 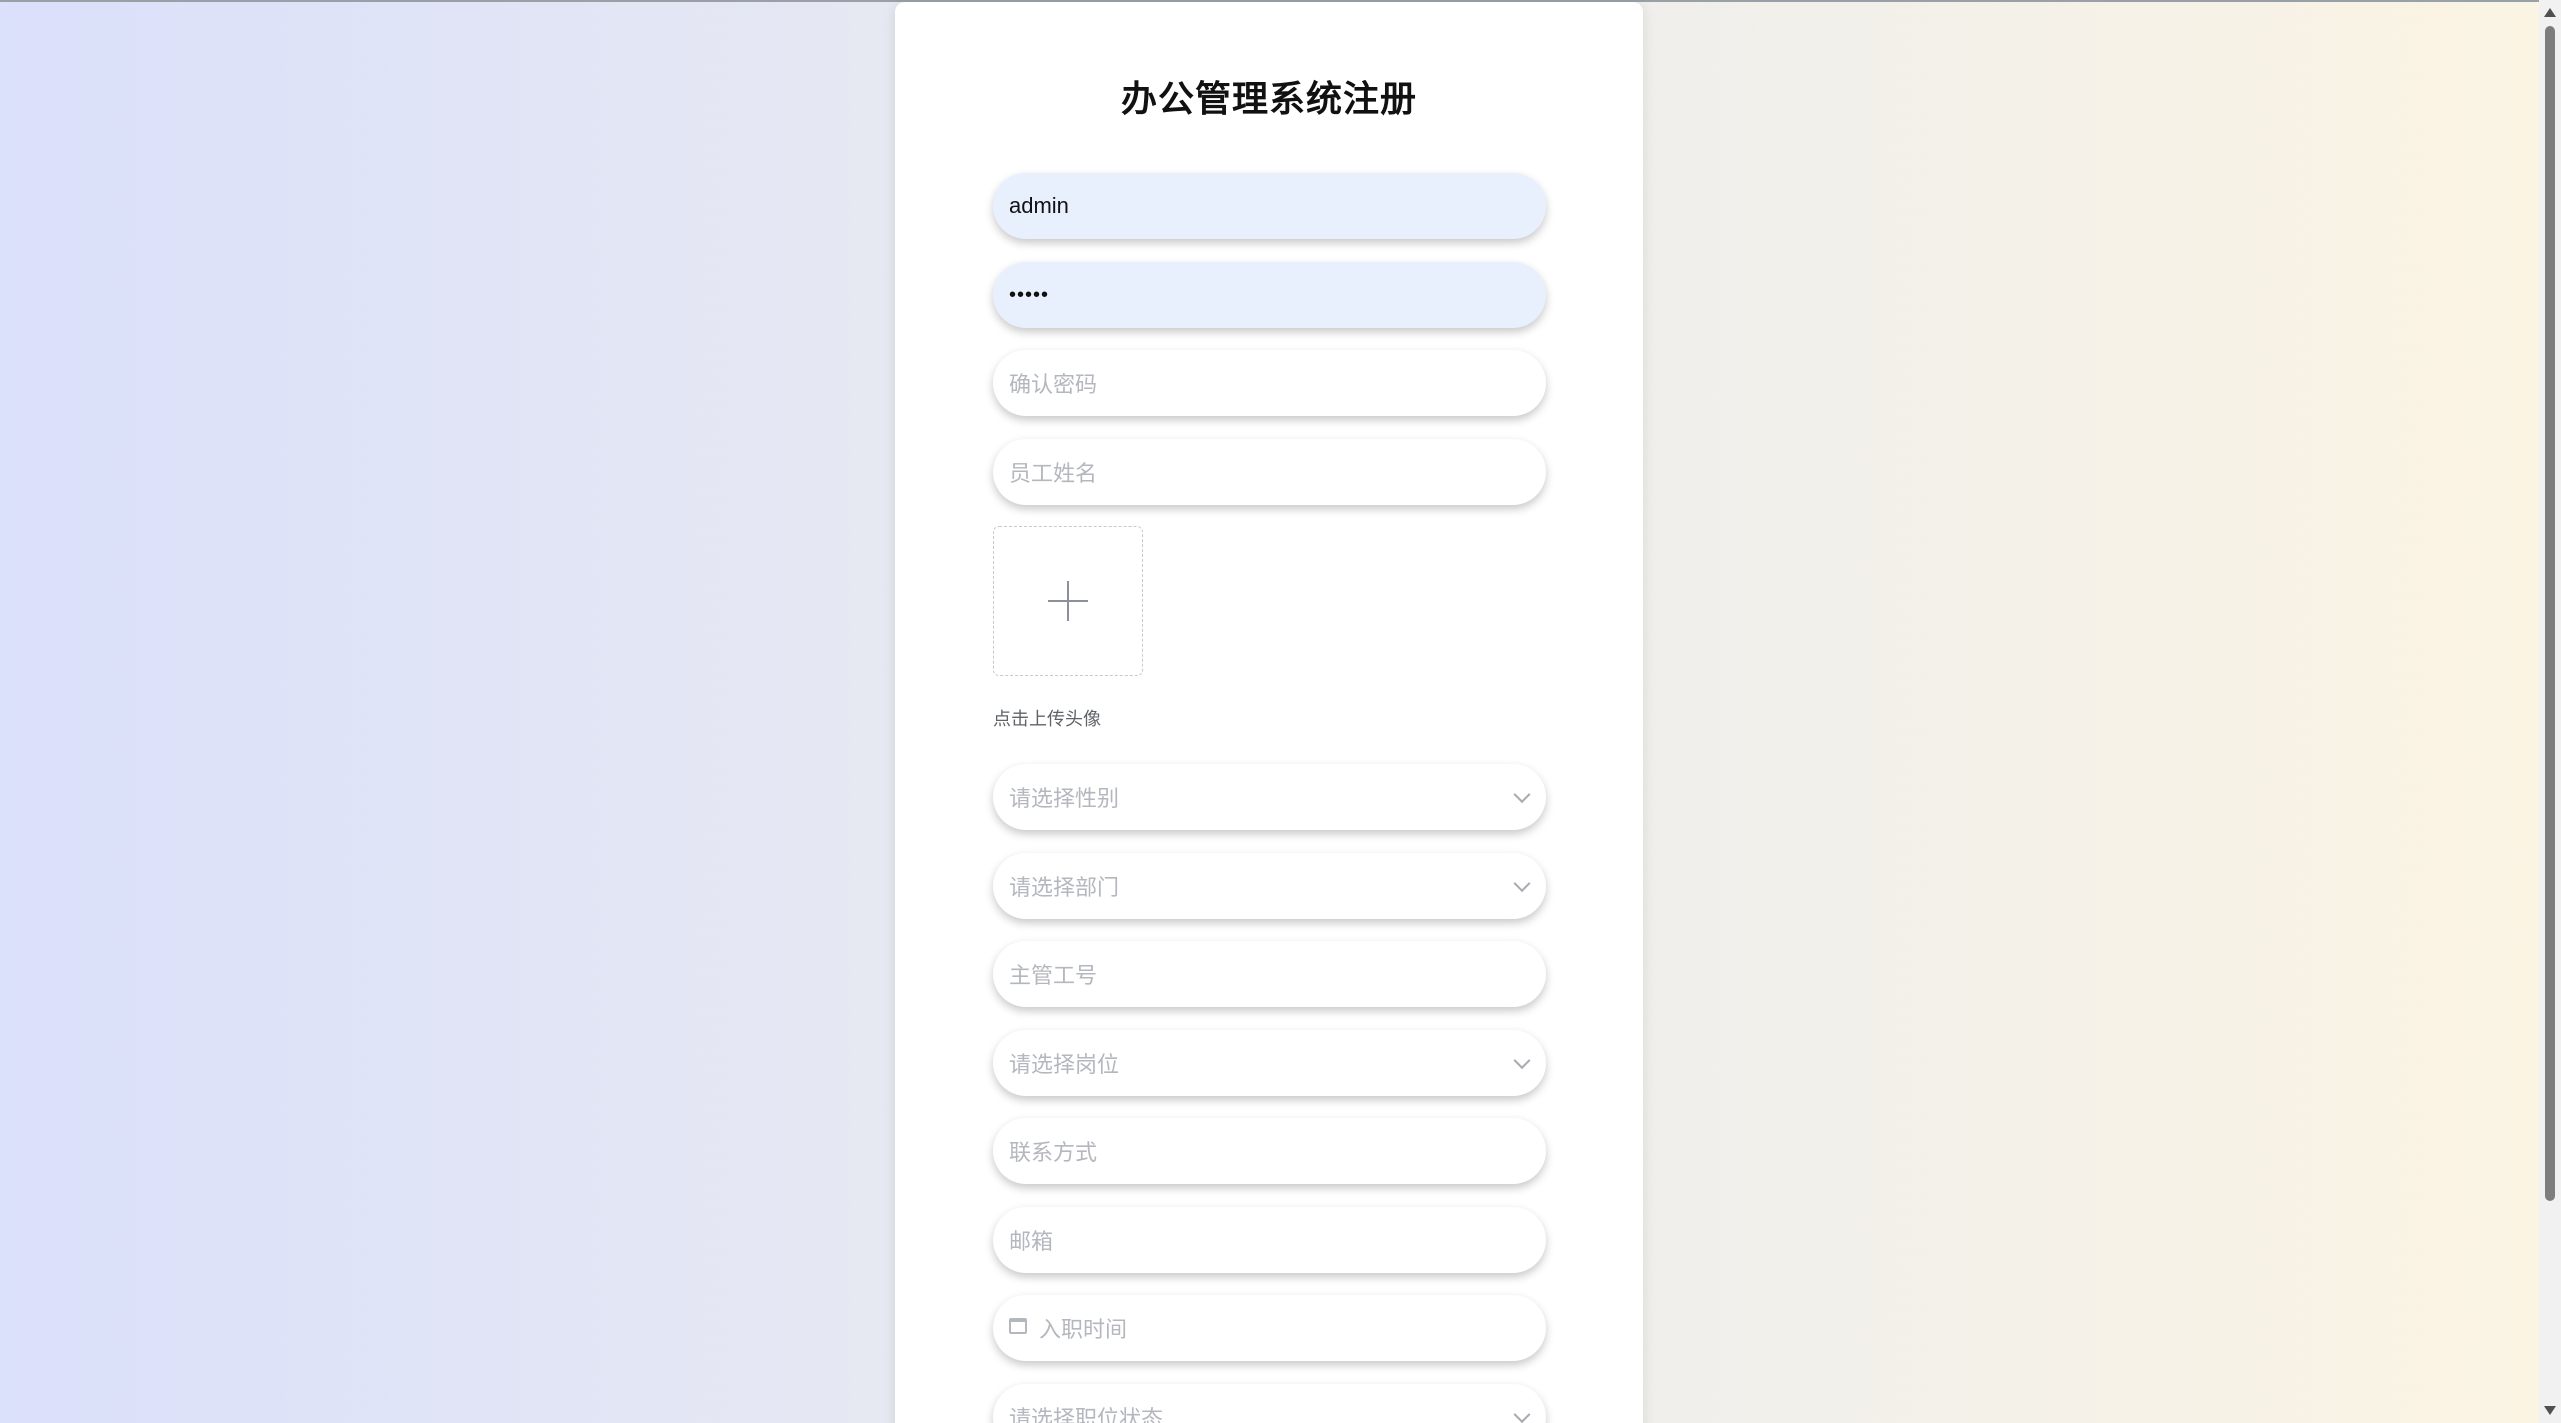 I want to click on plus-icon, so click(x=1068, y=601).